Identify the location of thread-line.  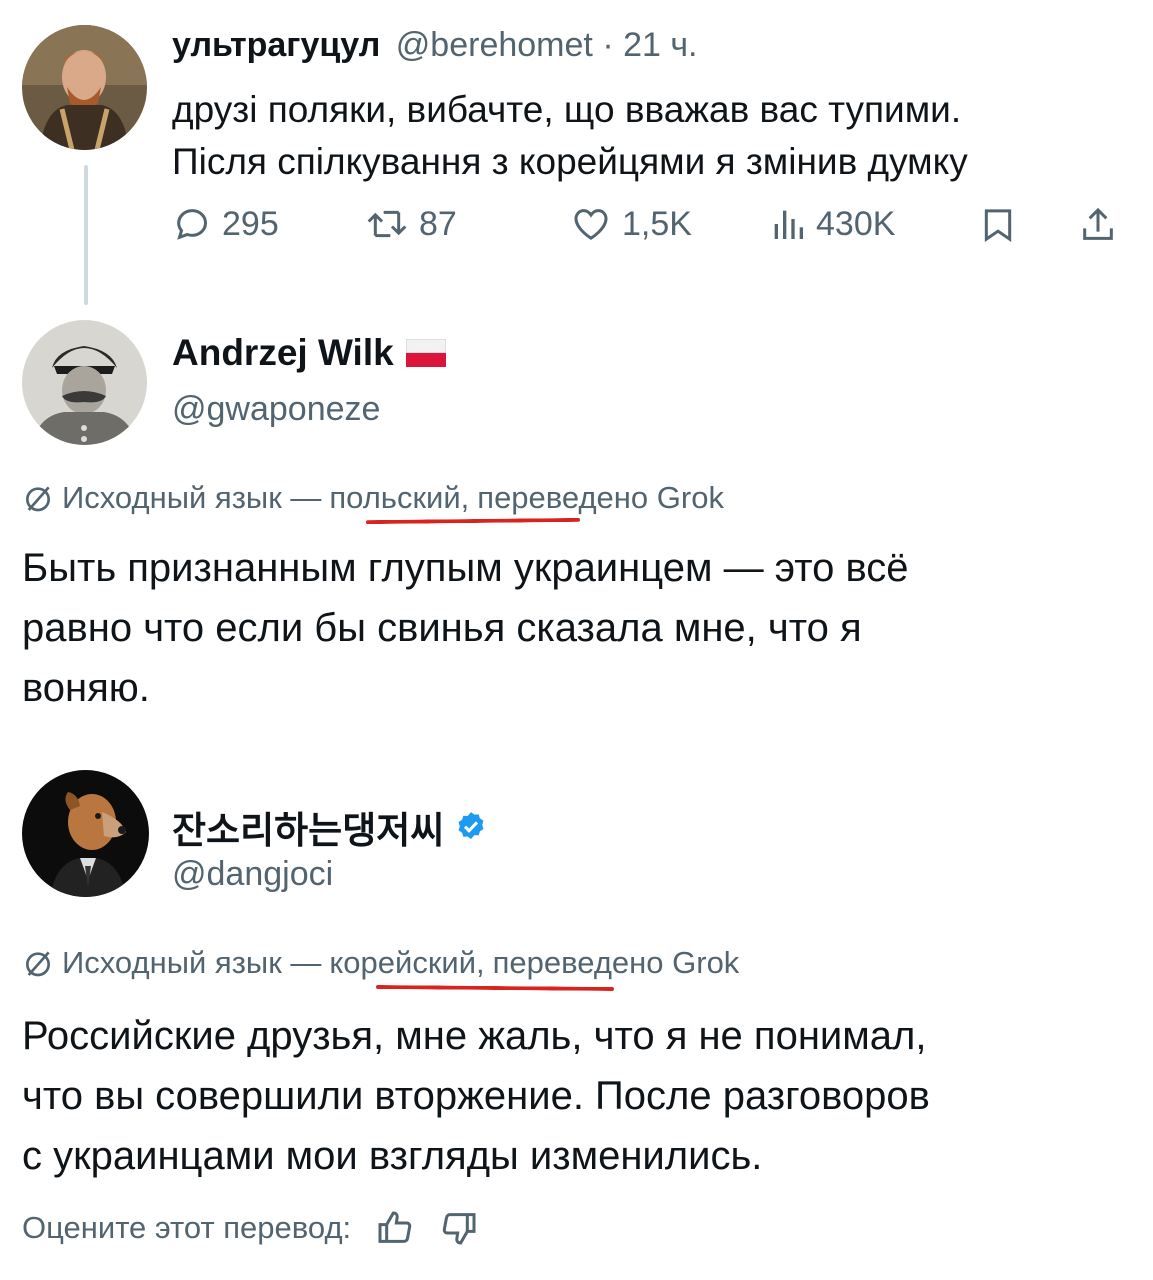
(86, 235).